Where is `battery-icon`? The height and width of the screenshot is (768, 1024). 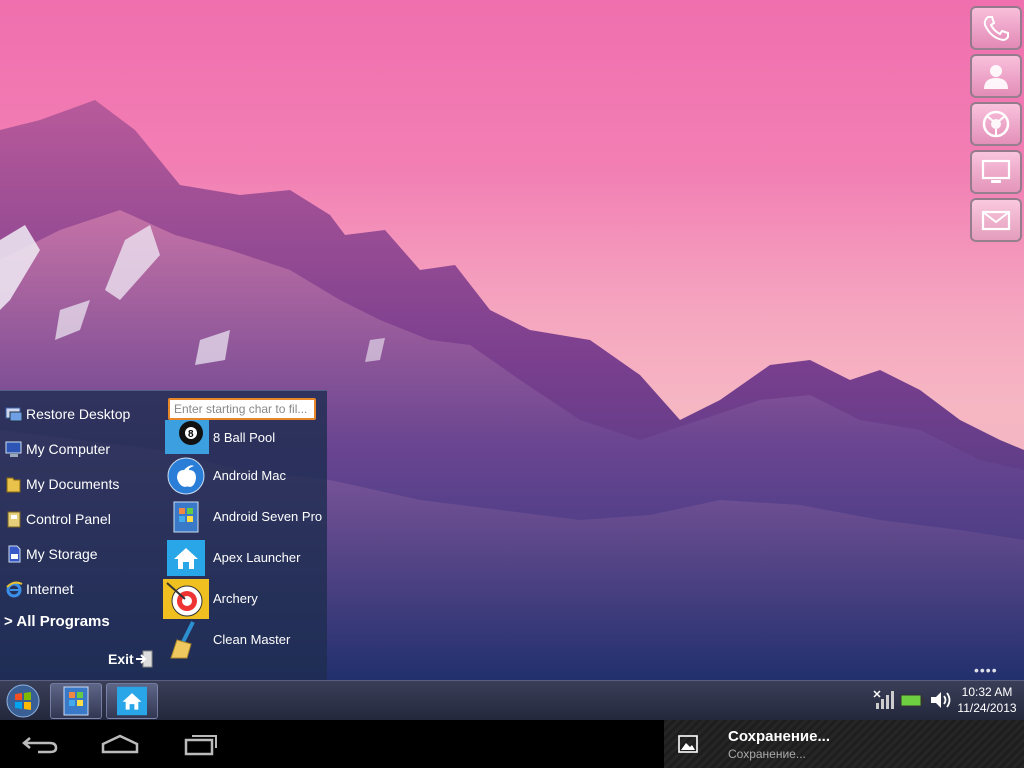
battery-icon is located at coordinates (912, 700).